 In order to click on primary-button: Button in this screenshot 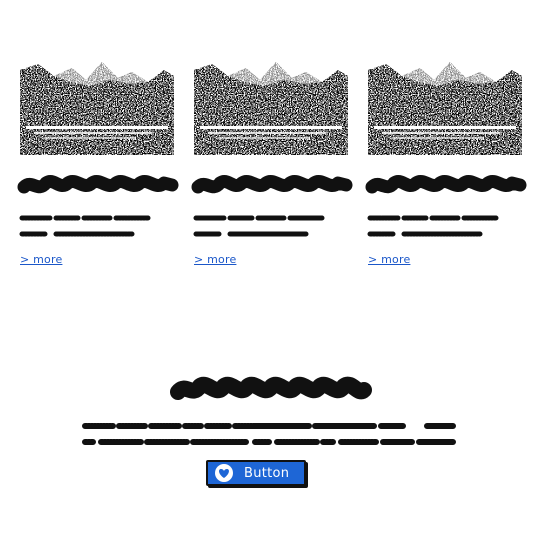, I will do `click(256, 473)`.